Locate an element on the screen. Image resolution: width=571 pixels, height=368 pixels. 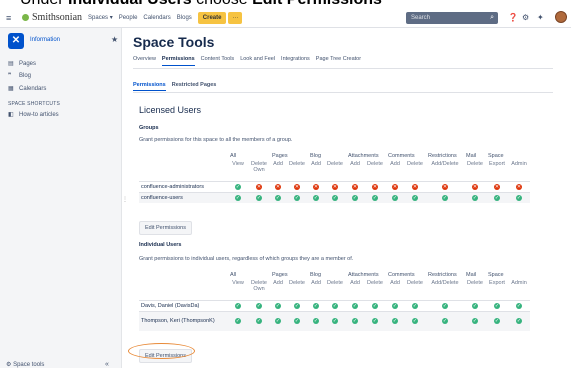
category-header: Comments is located at coordinates (401, 156).